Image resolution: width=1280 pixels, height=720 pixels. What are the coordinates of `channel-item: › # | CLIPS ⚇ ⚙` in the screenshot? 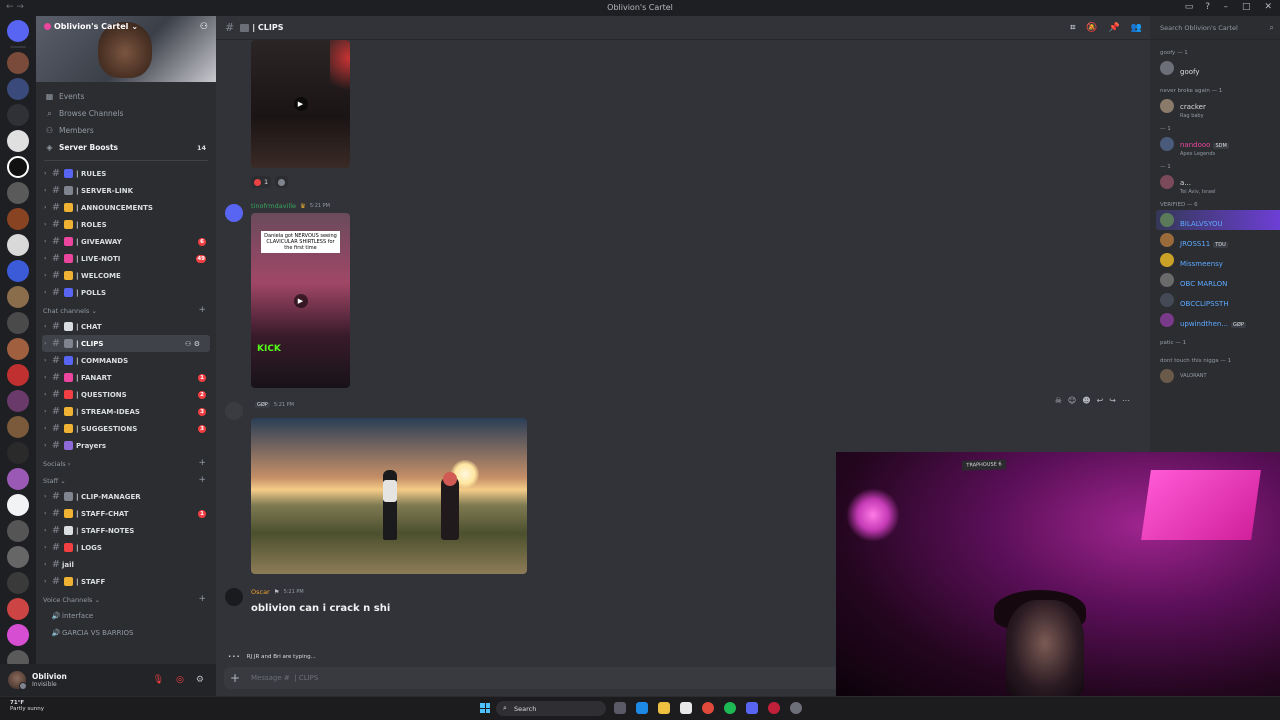 It's located at (126, 343).